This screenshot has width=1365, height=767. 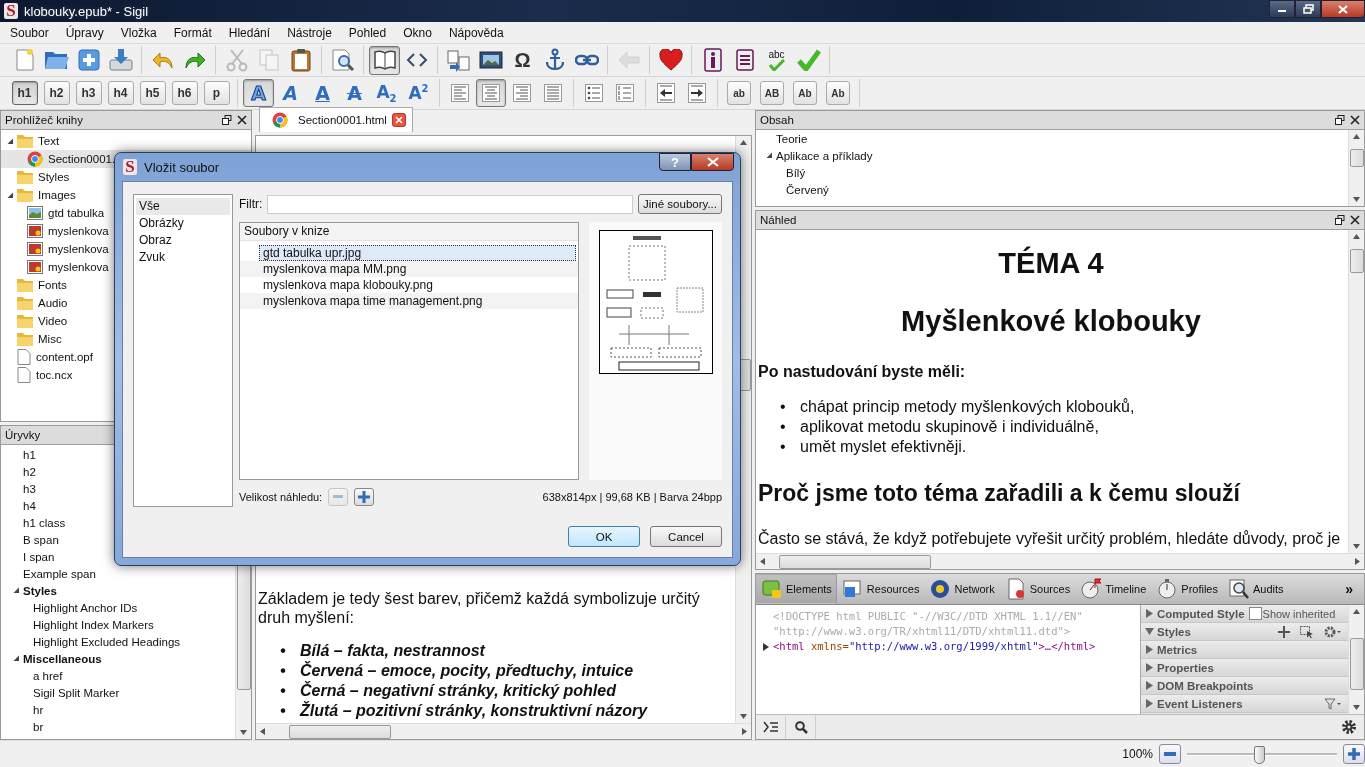 What do you see at coordinates (777, 120) in the screenshot?
I see `panel-title: Obsah` at bounding box center [777, 120].